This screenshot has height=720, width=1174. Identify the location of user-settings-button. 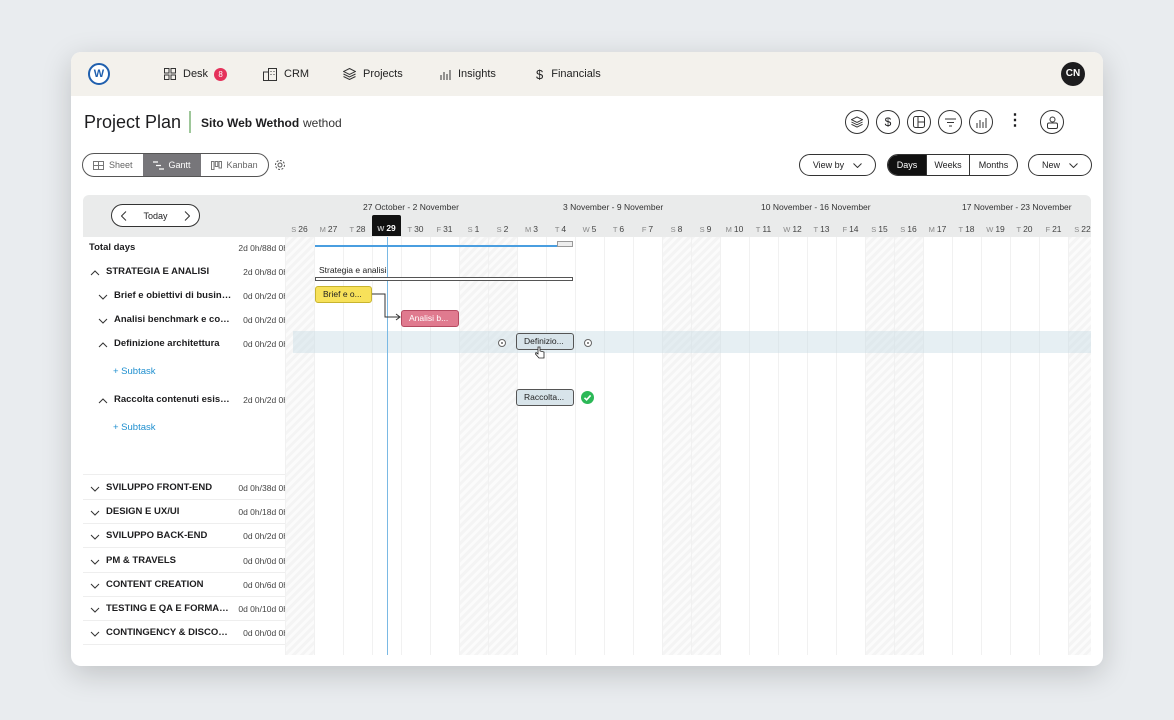
(1052, 122).